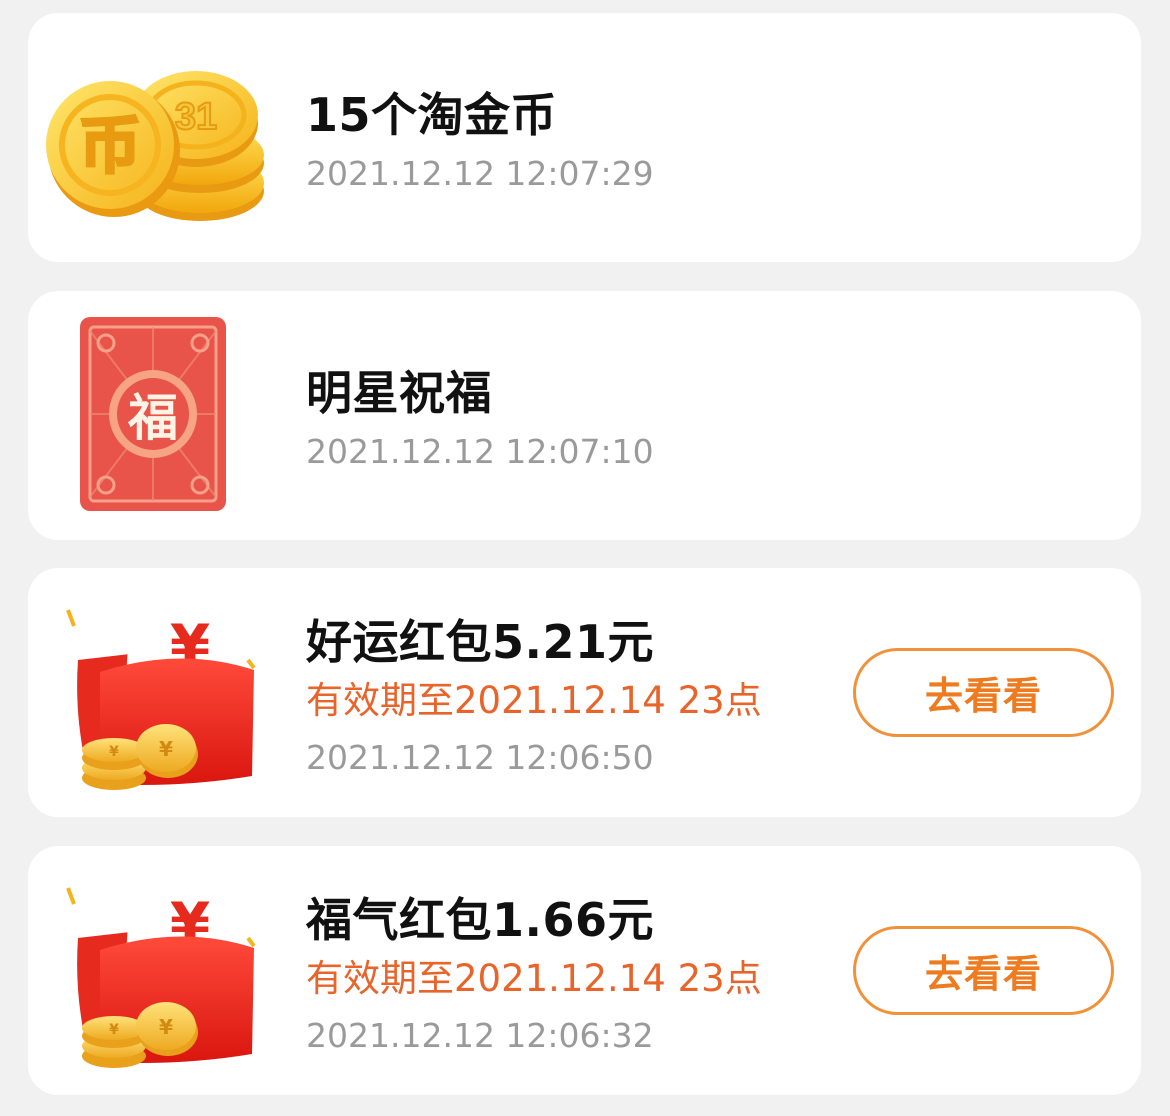 The image size is (1170, 1116). I want to click on record-title: 明星祝福, so click(399, 393).